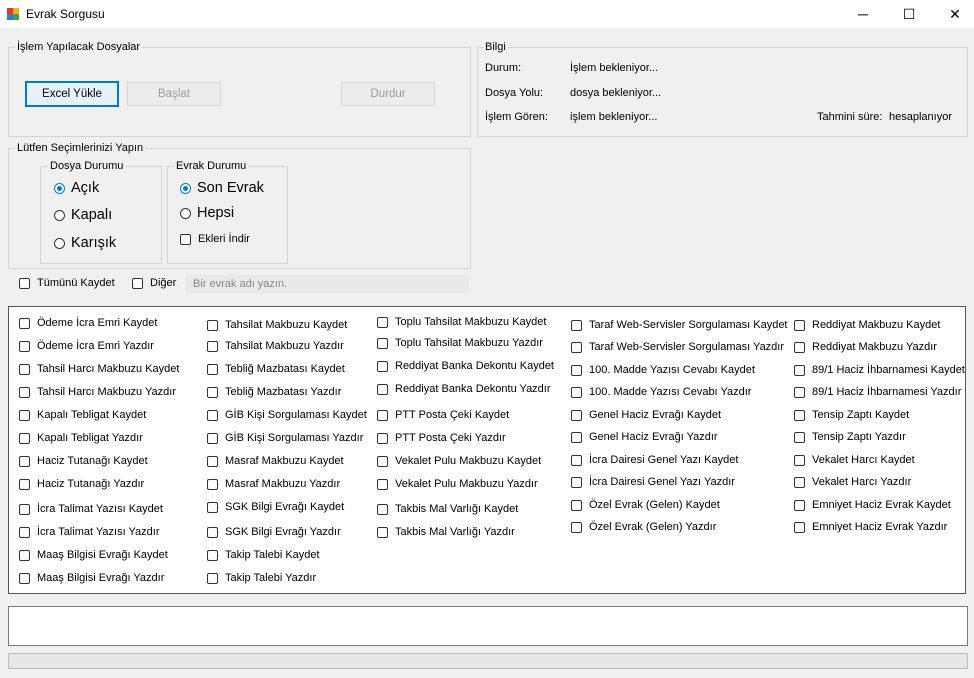 Image resolution: width=974 pixels, height=678 pixels. What do you see at coordinates (72, 94) in the screenshot?
I see `excel-upload-button: Excel Yükle` at bounding box center [72, 94].